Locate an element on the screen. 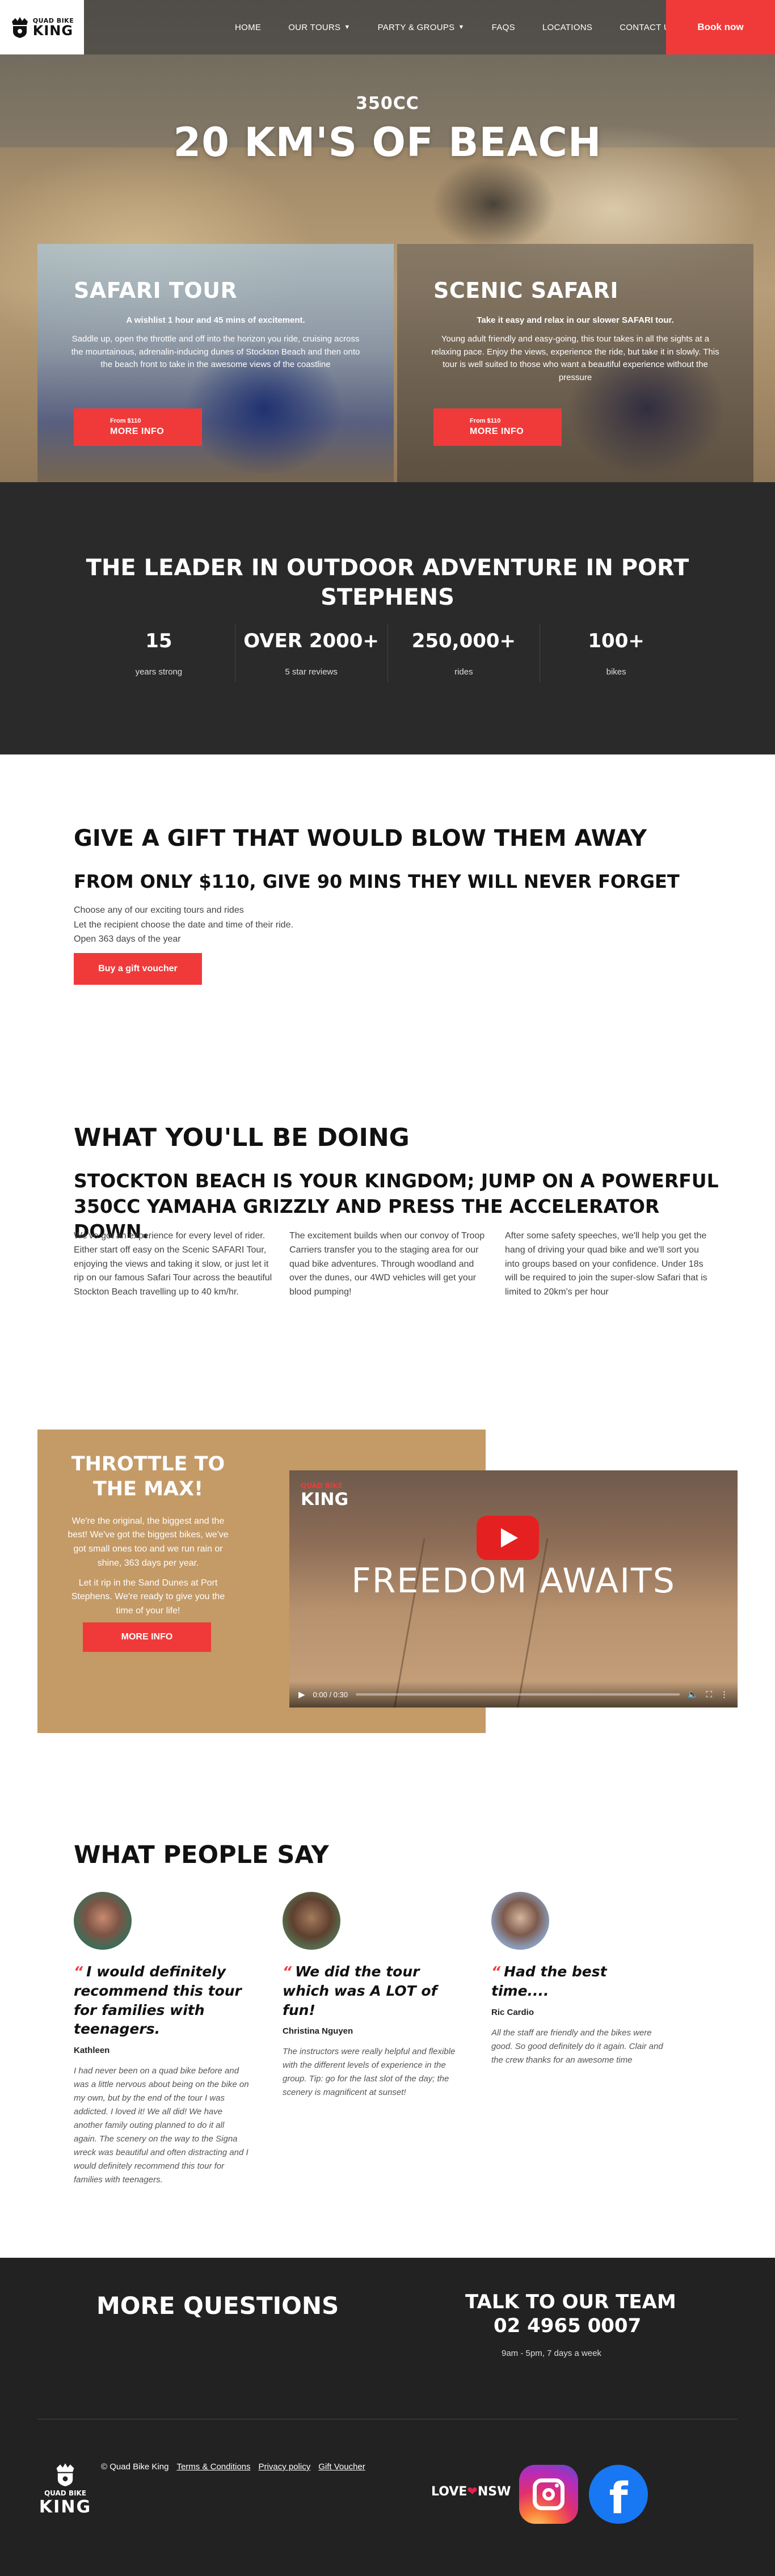  logo-big-text: KING is located at coordinates (53, 30).